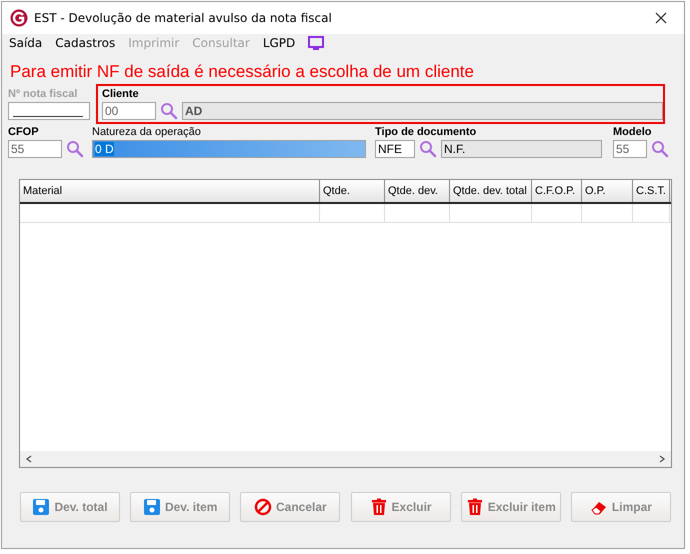 The width and height of the screenshot is (690, 554). I want to click on field-label: Tipo de documento, so click(426, 133).